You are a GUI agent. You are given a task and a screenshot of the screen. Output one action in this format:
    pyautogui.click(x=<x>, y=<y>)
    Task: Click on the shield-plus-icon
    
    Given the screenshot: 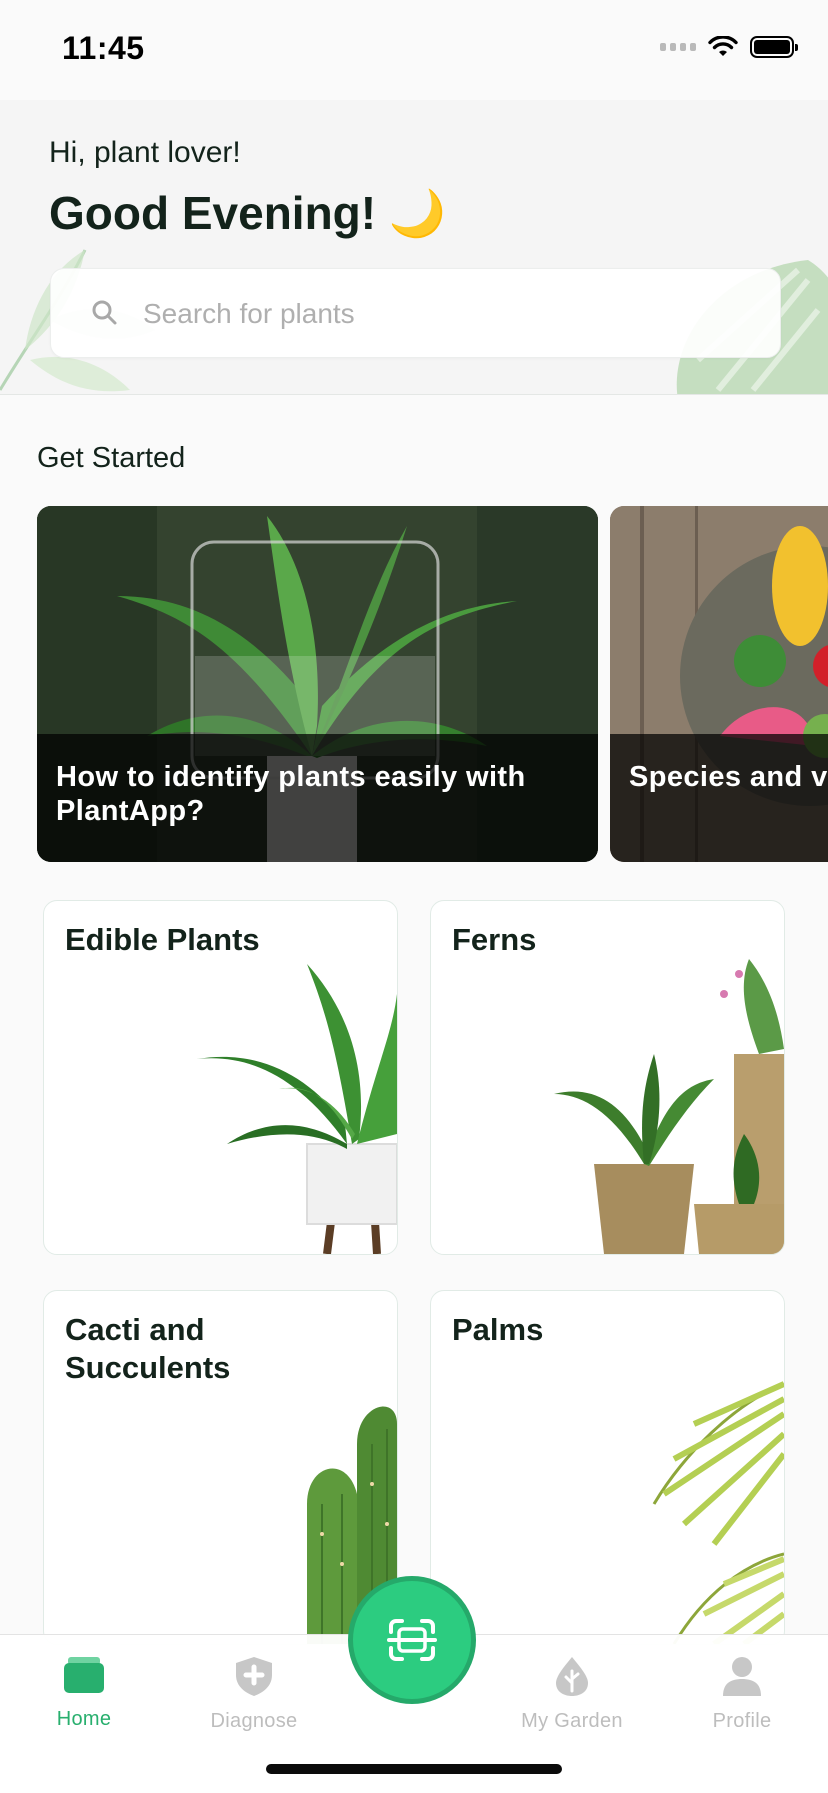 What is the action you would take?
    pyautogui.click(x=254, y=1676)
    